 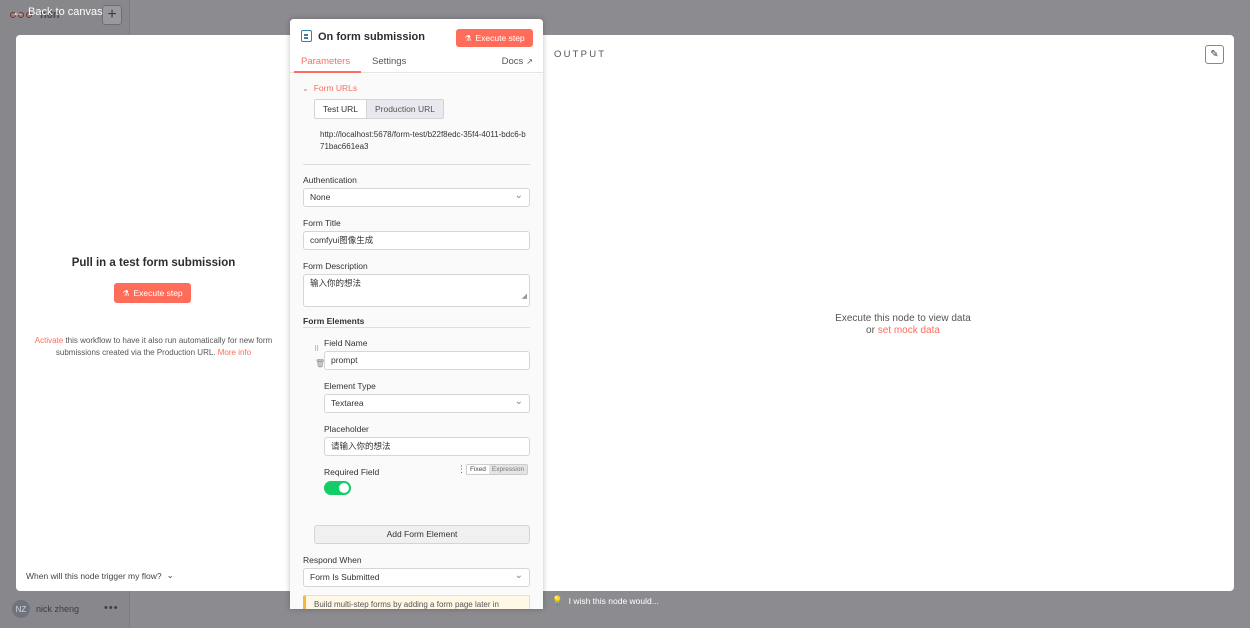 I want to click on active-tab-indicator, so click(x=327, y=72).